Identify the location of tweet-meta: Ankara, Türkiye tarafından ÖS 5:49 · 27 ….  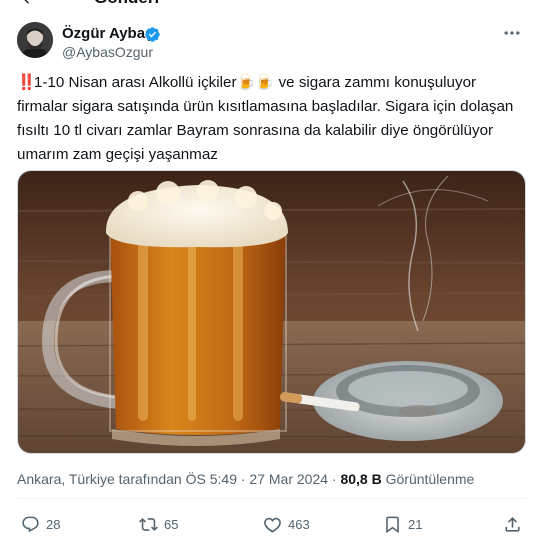
(245, 479).